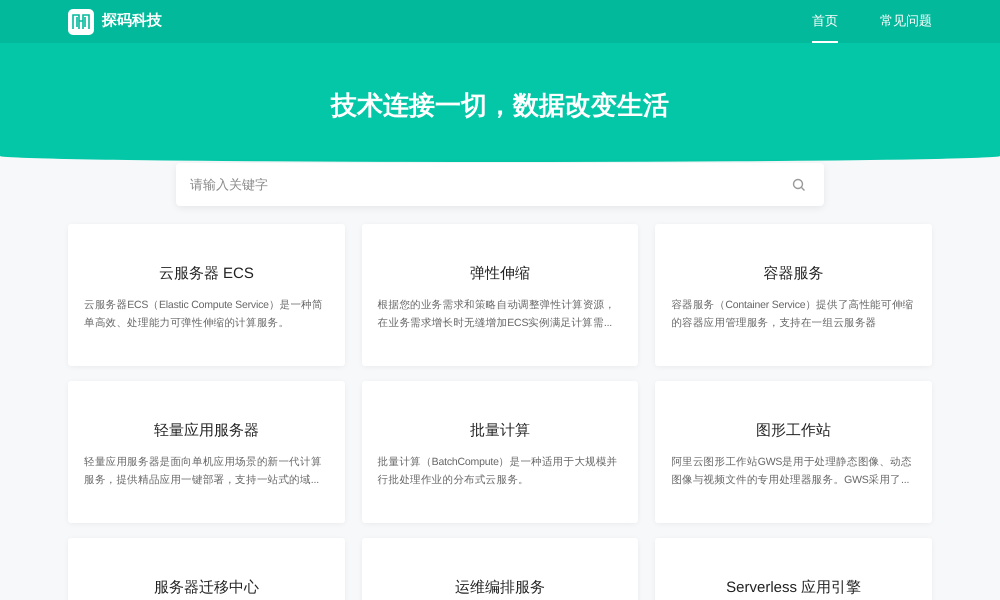 This screenshot has height=600, width=1000. What do you see at coordinates (206, 295) in the screenshot?
I see `service-card: 云服务器 ECS 云服务器ECS（Elastic Compute Service）是一种简单高效、处理能力可弹性伸缩的计算服务。` at bounding box center [206, 295].